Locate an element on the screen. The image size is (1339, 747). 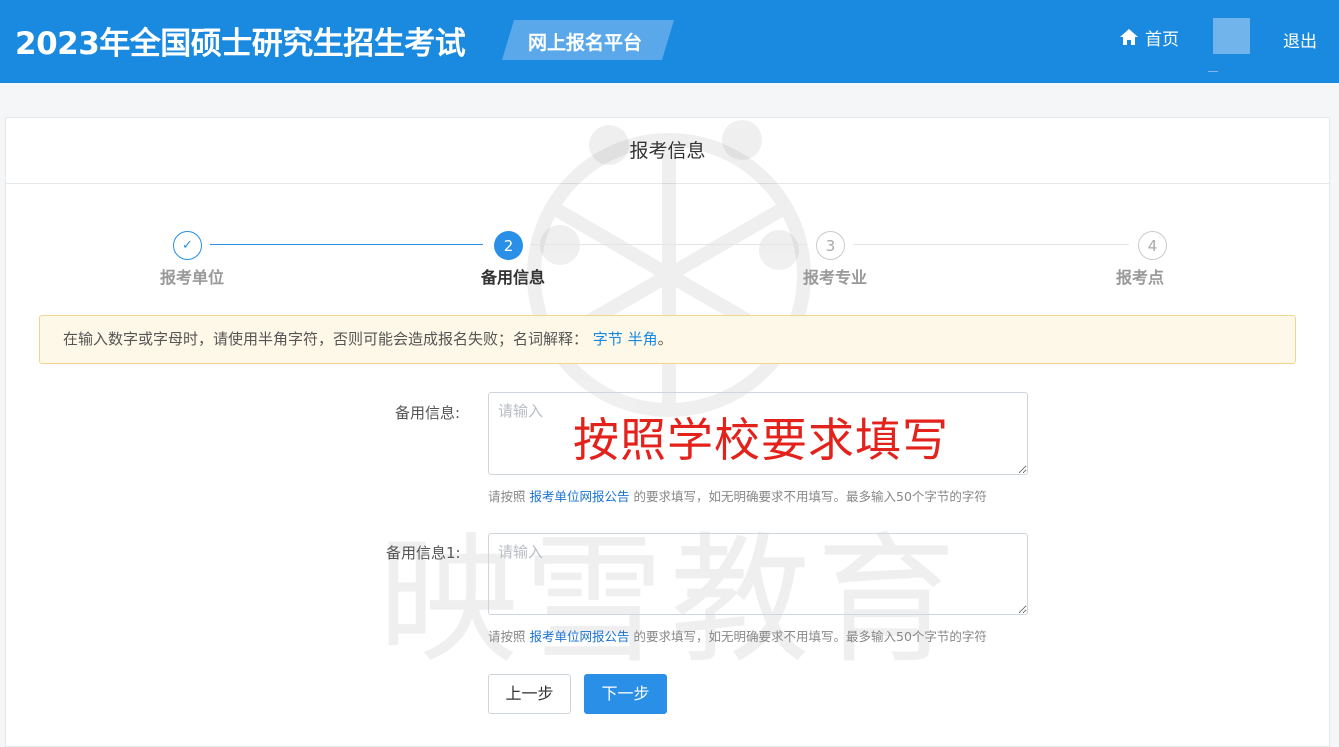
step-3-number: 3 is located at coordinates (830, 245).